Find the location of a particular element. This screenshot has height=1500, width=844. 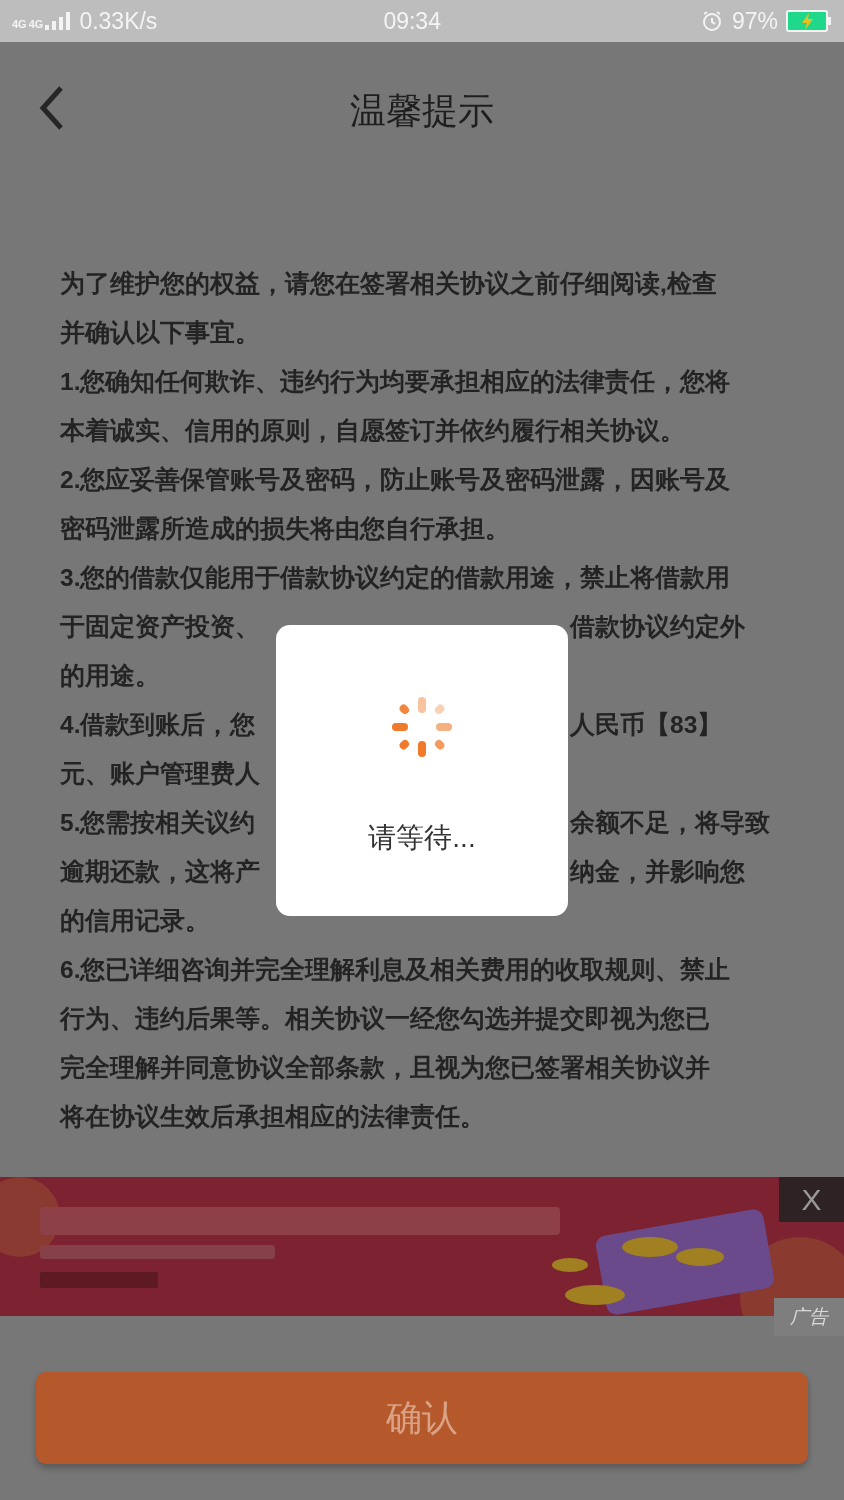

close-ad-button: X is located at coordinates (811, 1199).